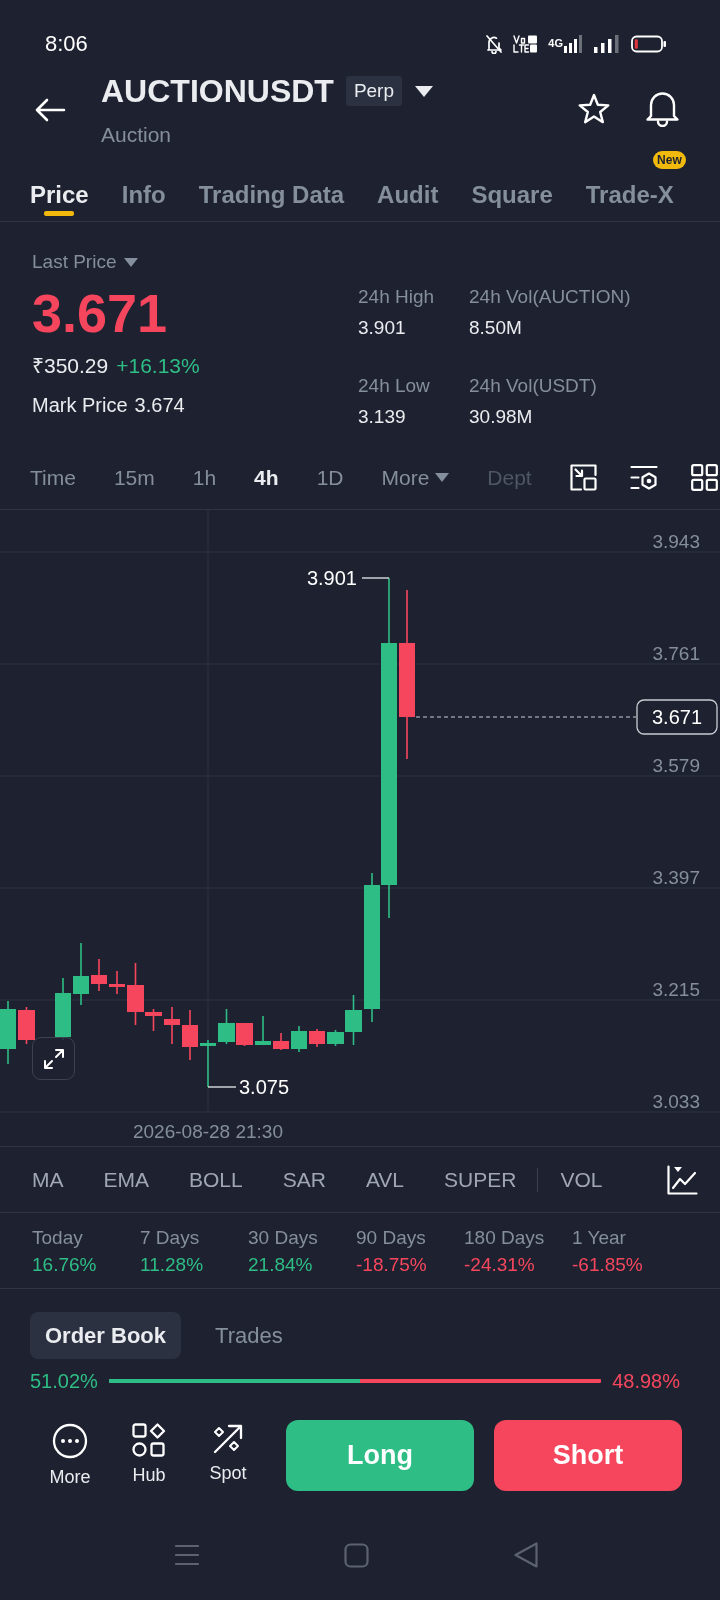  What do you see at coordinates (677, 717) in the screenshot?
I see `last-price-tag: 3.671` at bounding box center [677, 717].